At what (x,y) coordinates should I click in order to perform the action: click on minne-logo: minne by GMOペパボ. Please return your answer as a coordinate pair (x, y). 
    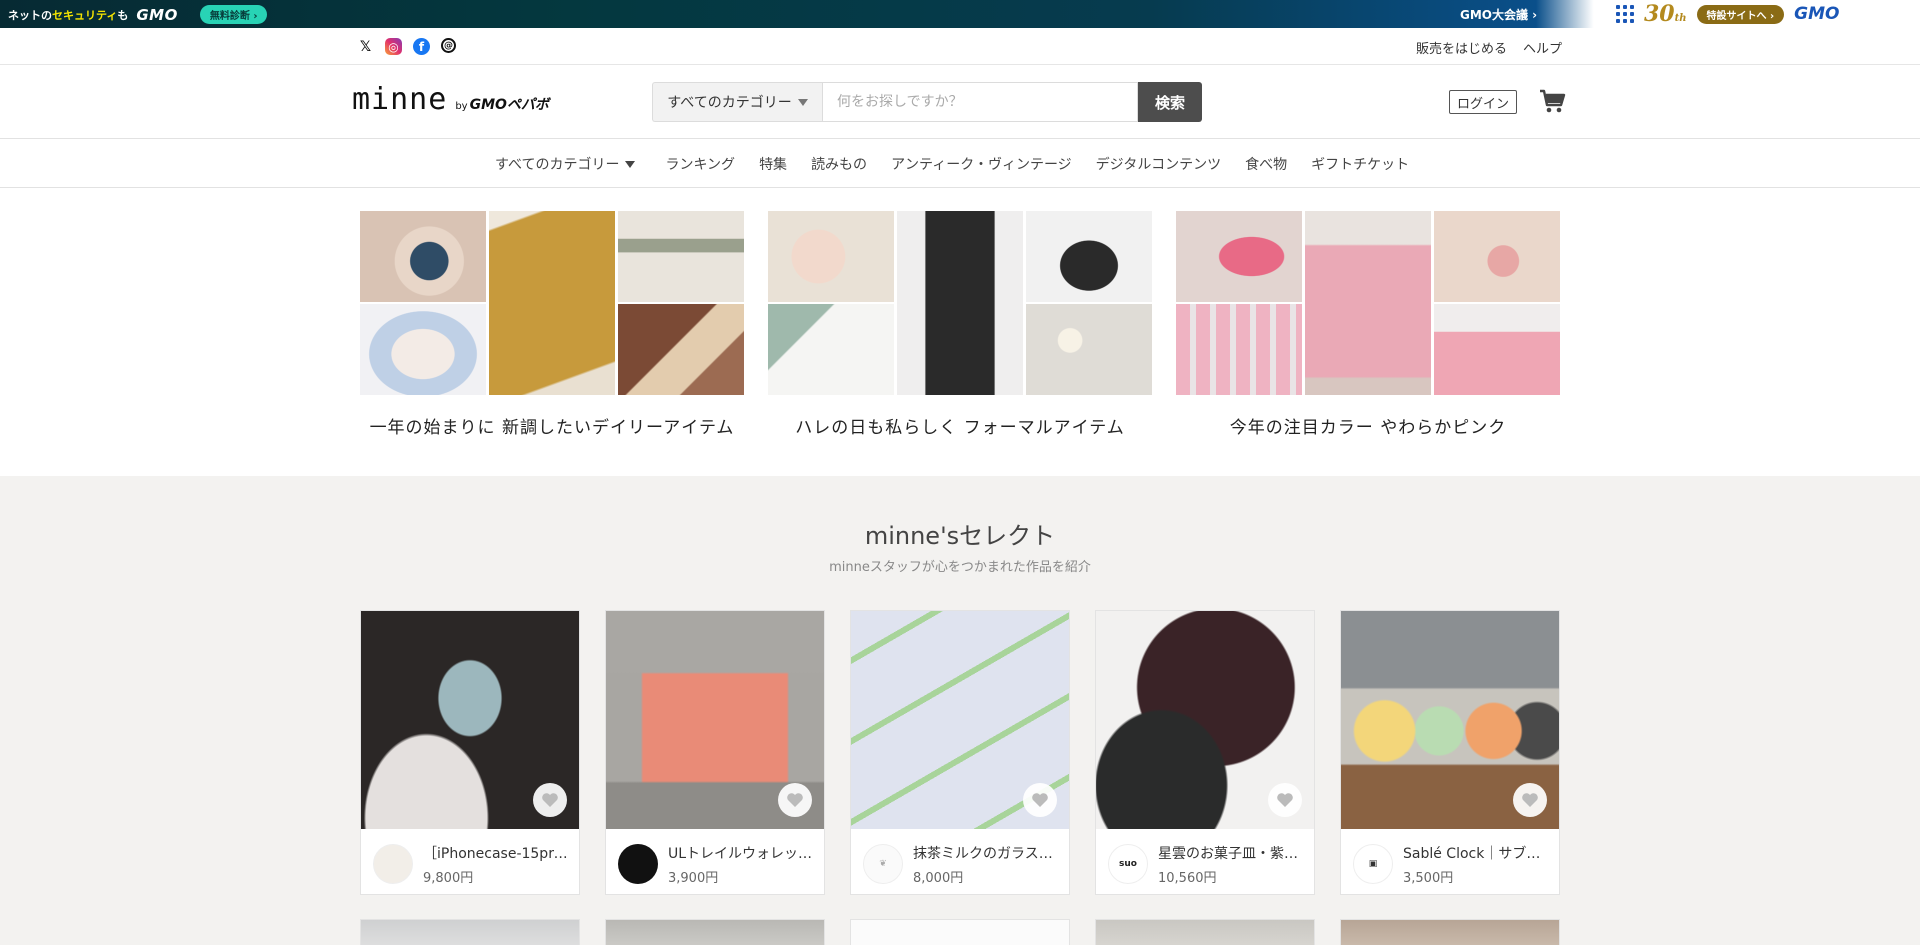
    Looking at the image, I should click on (450, 99).